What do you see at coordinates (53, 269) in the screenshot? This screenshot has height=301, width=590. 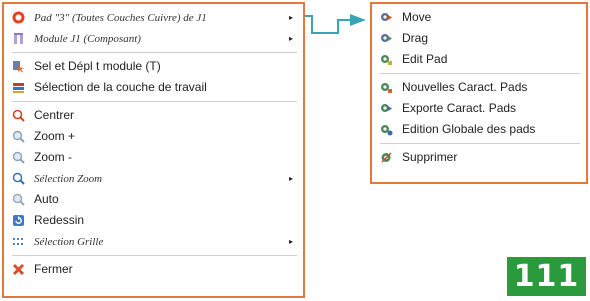 I see `menu-item-label: Fermer` at bounding box center [53, 269].